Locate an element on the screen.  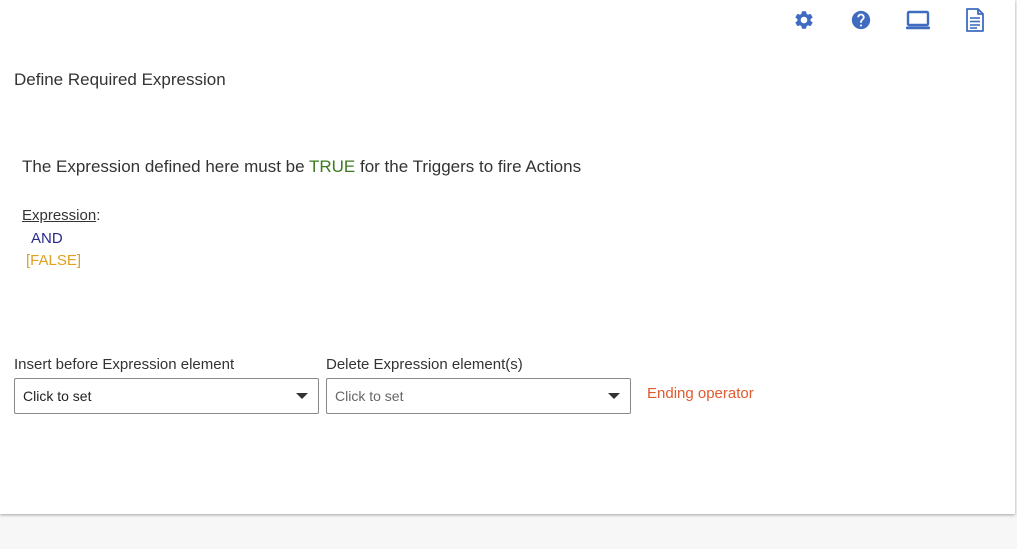
true-keyword: TRUE is located at coordinates (332, 166).